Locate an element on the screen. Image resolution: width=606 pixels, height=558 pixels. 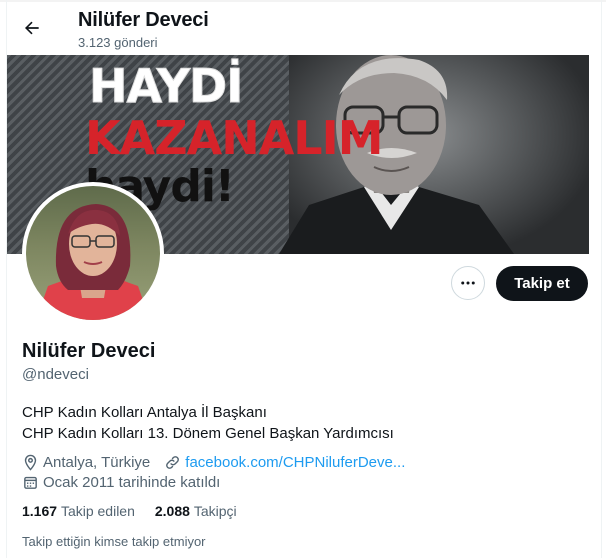
follow-stats: 1.167 Takip edilen 2.088 Takipçi is located at coordinates (139, 511).